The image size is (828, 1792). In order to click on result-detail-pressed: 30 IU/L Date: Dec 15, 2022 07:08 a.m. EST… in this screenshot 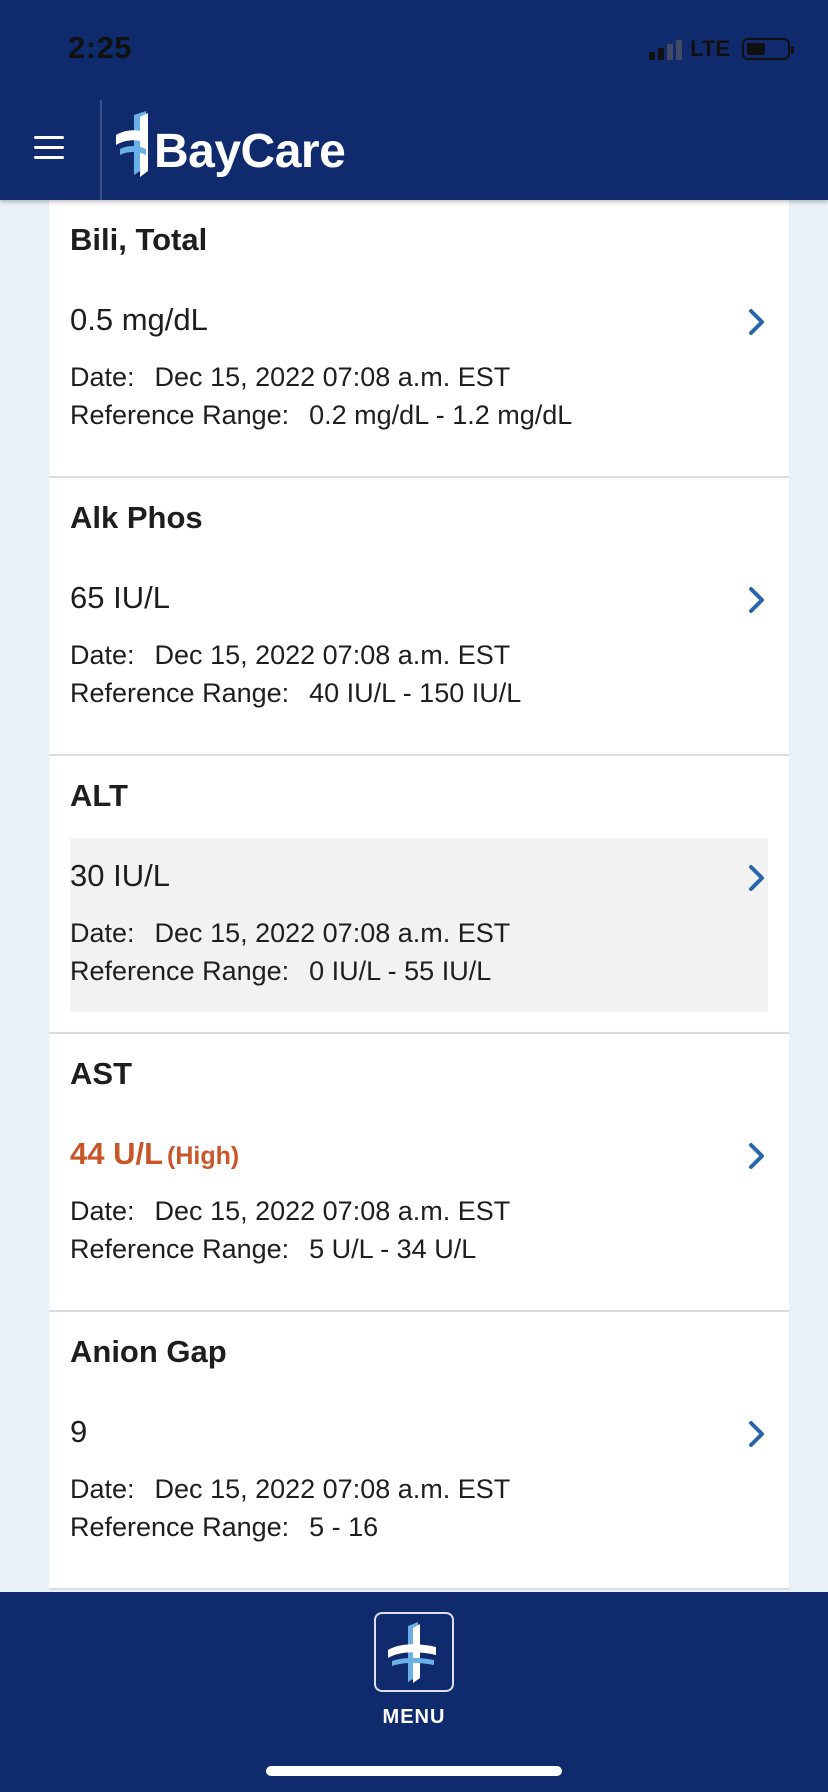, I will do `click(419, 925)`.